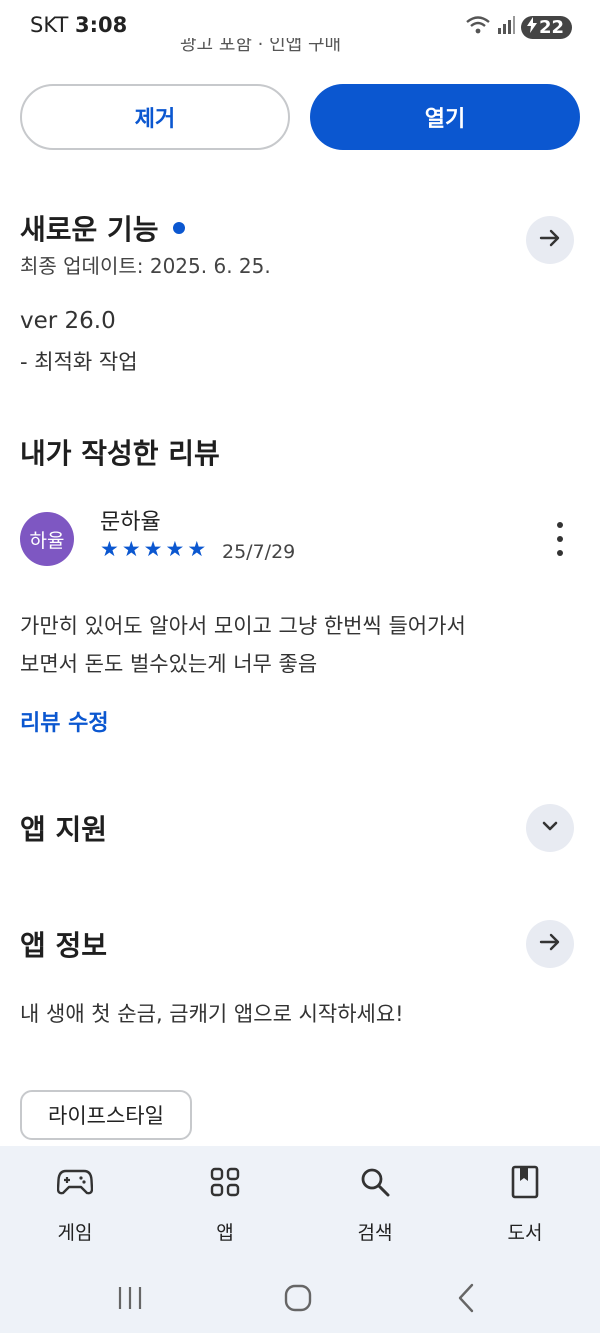 Image resolution: width=600 pixels, height=1333 pixels. What do you see at coordinates (531, 27) in the screenshot?
I see `charging-icon` at bounding box center [531, 27].